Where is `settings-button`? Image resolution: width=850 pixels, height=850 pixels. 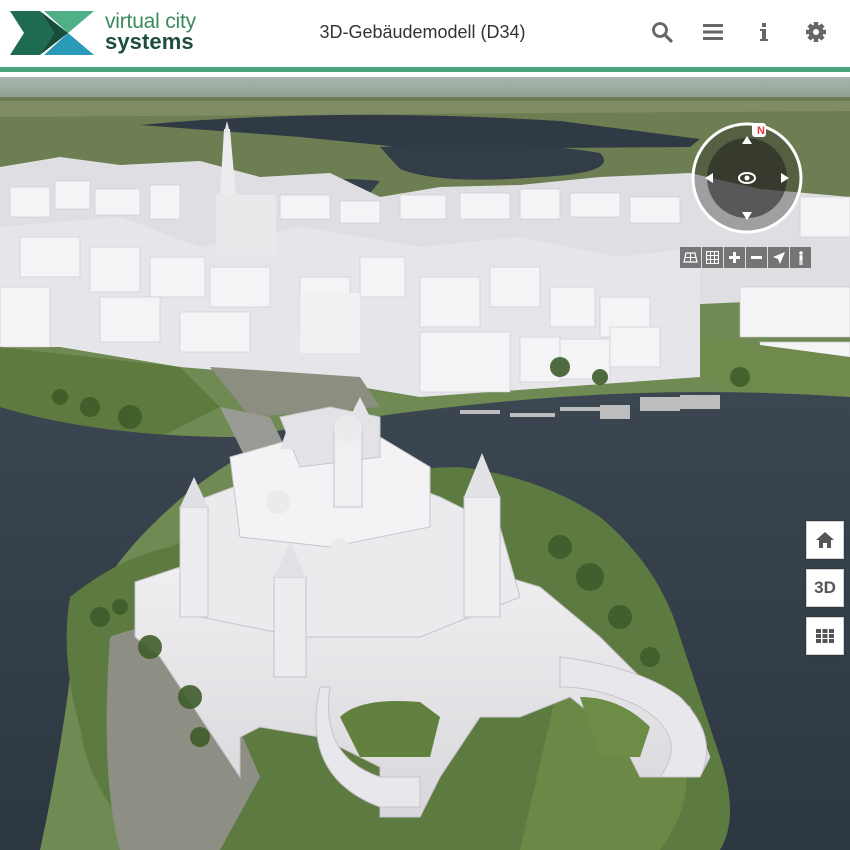 settings-button is located at coordinates (816, 32).